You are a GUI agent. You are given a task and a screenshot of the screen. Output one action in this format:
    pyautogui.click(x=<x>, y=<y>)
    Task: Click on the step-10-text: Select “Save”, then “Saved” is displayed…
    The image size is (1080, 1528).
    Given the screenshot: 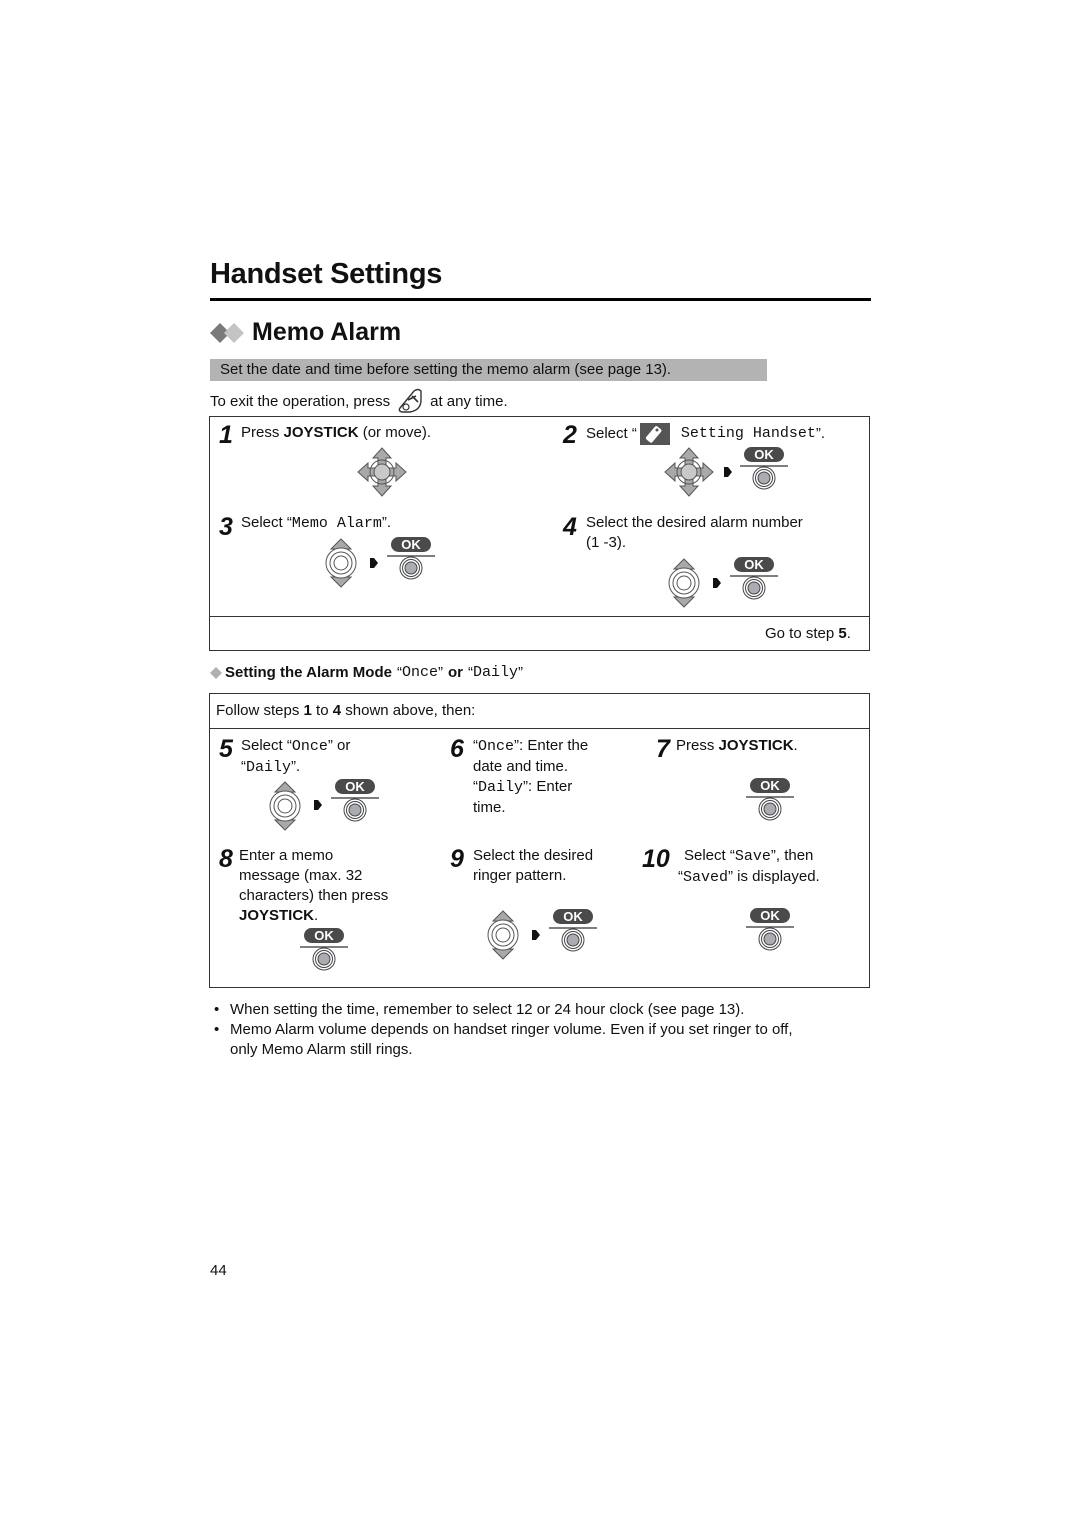 What is the action you would take?
    pyautogui.click(x=749, y=866)
    